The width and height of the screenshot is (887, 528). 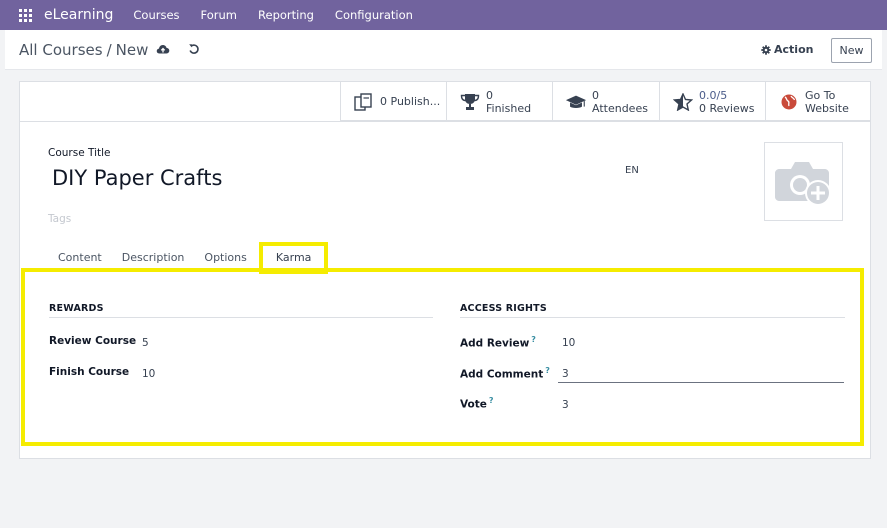 What do you see at coordinates (727, 108) in the screenshot?
I see `stat-reviews-label: 0 Reviews` at bounding box center [727, 108].